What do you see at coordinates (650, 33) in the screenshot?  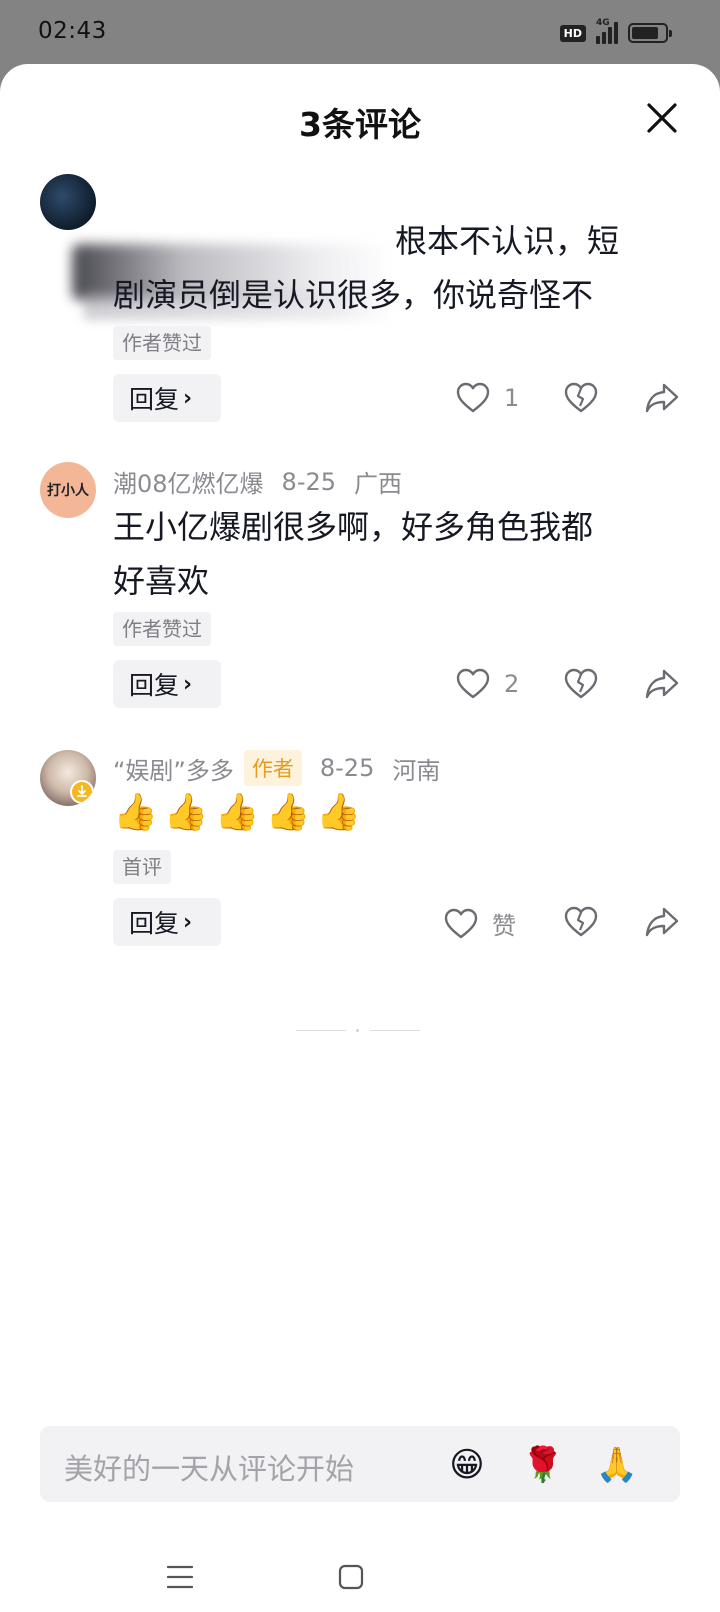 I see `battery-icon` at bounding box center [650, 33].